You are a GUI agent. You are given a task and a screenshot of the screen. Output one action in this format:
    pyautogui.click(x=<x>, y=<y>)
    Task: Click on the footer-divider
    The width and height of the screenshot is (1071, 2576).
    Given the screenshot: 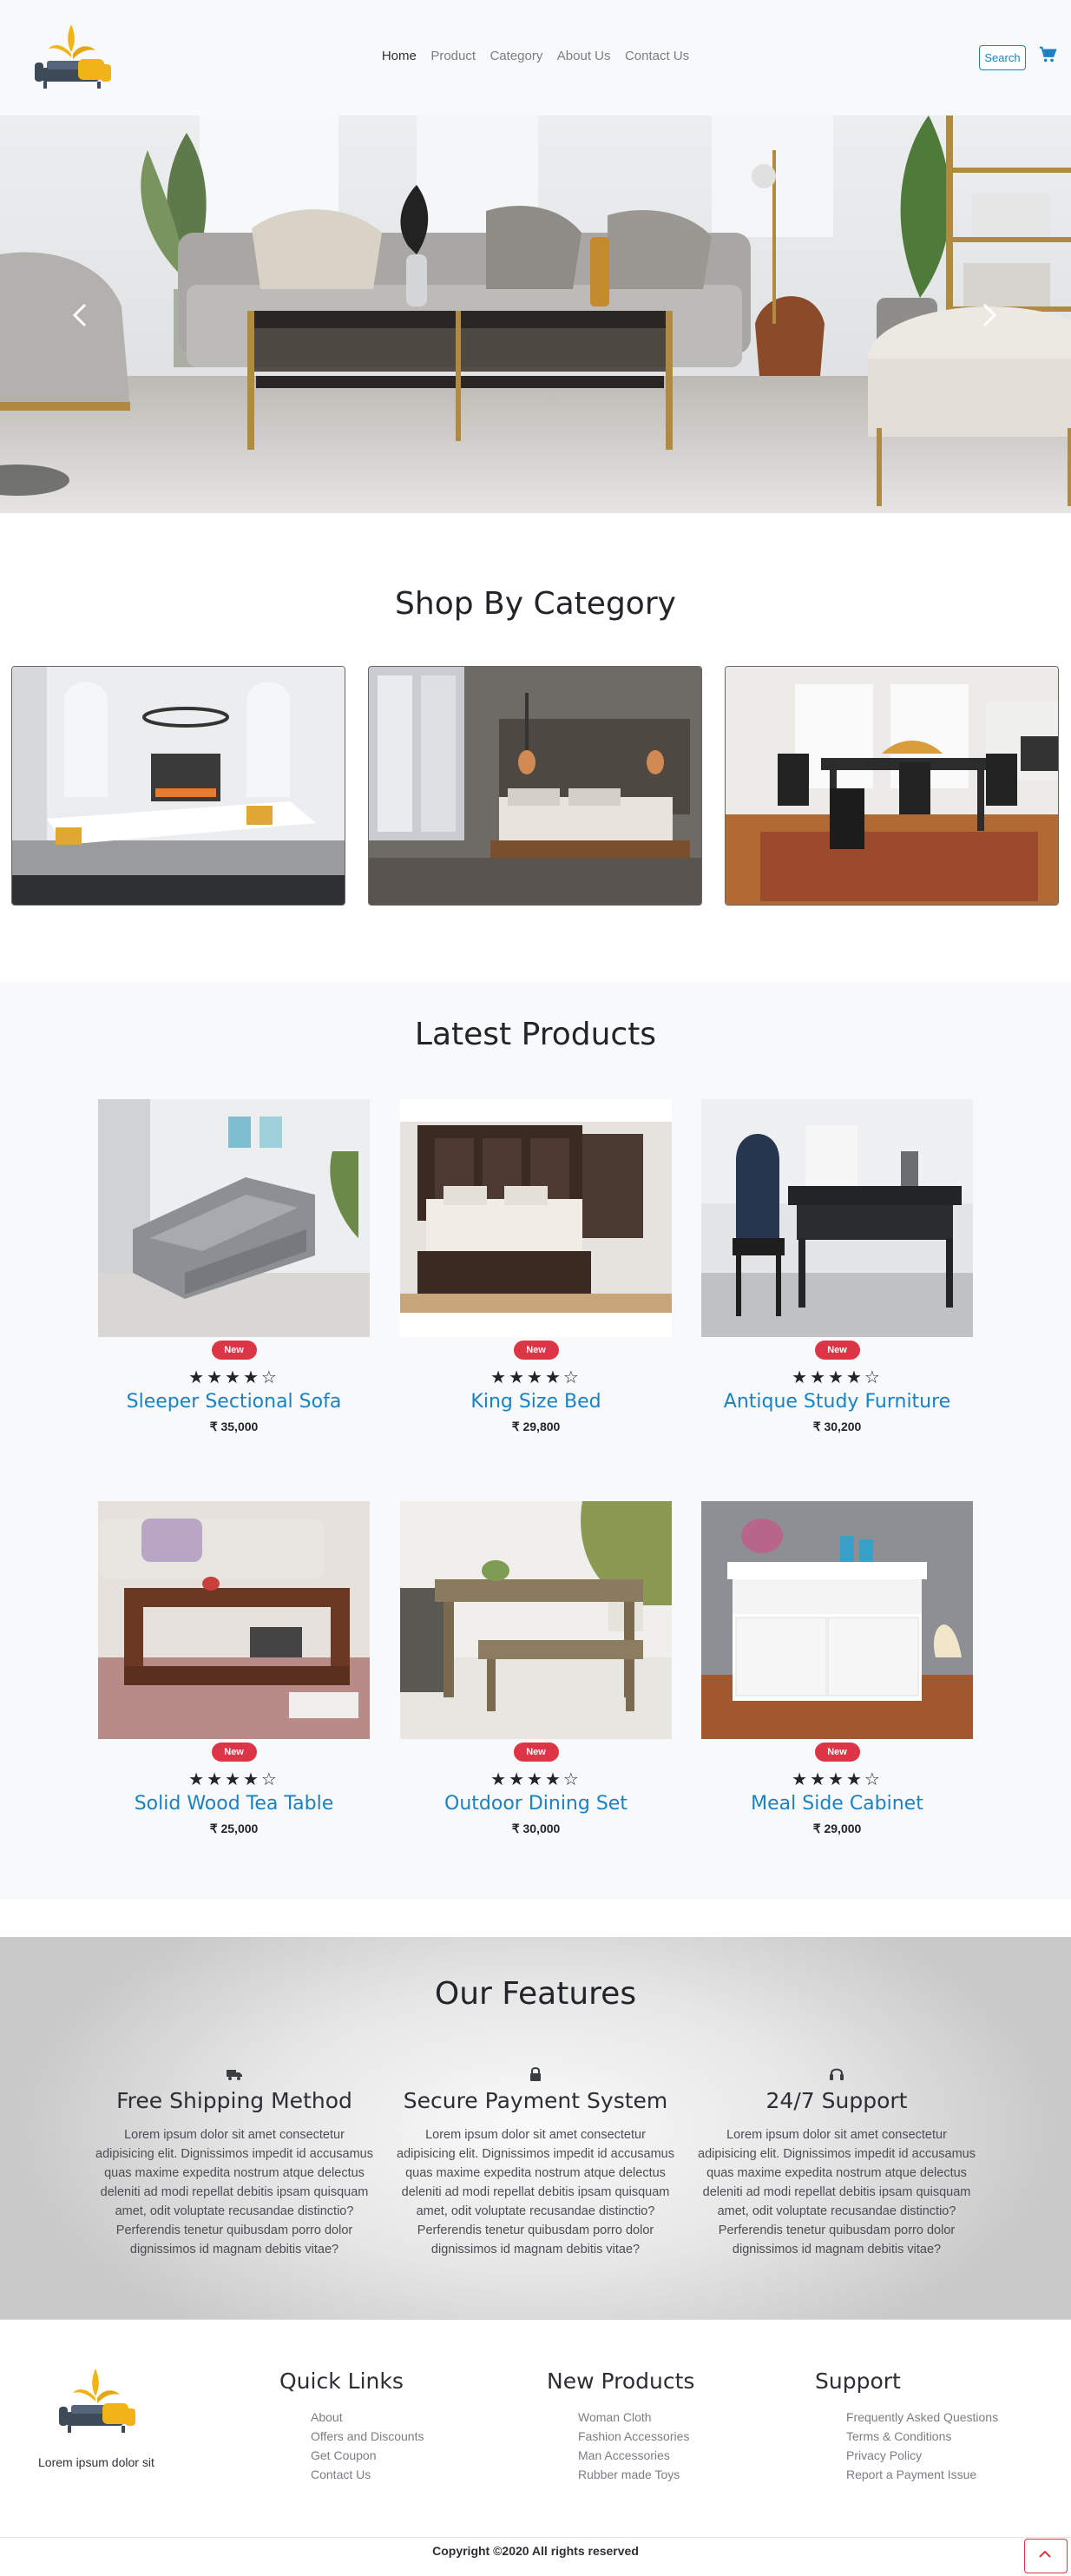 What is the action you would take?
    pyautogui.click(x=535, y=2319)
    